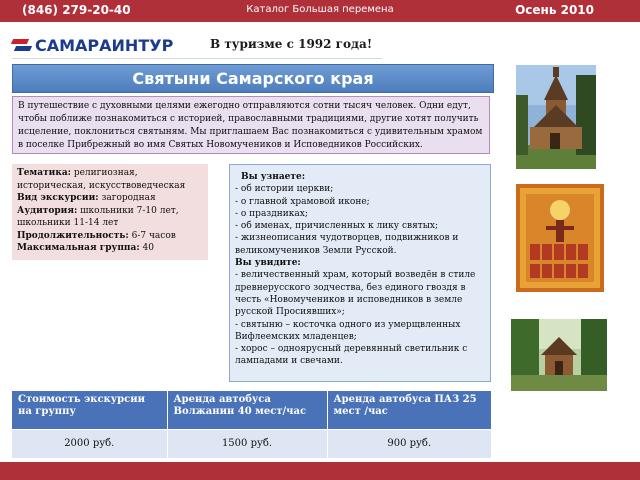  I want to click on column-header: Стоимость экскурсии на группу, so click(90, 410).